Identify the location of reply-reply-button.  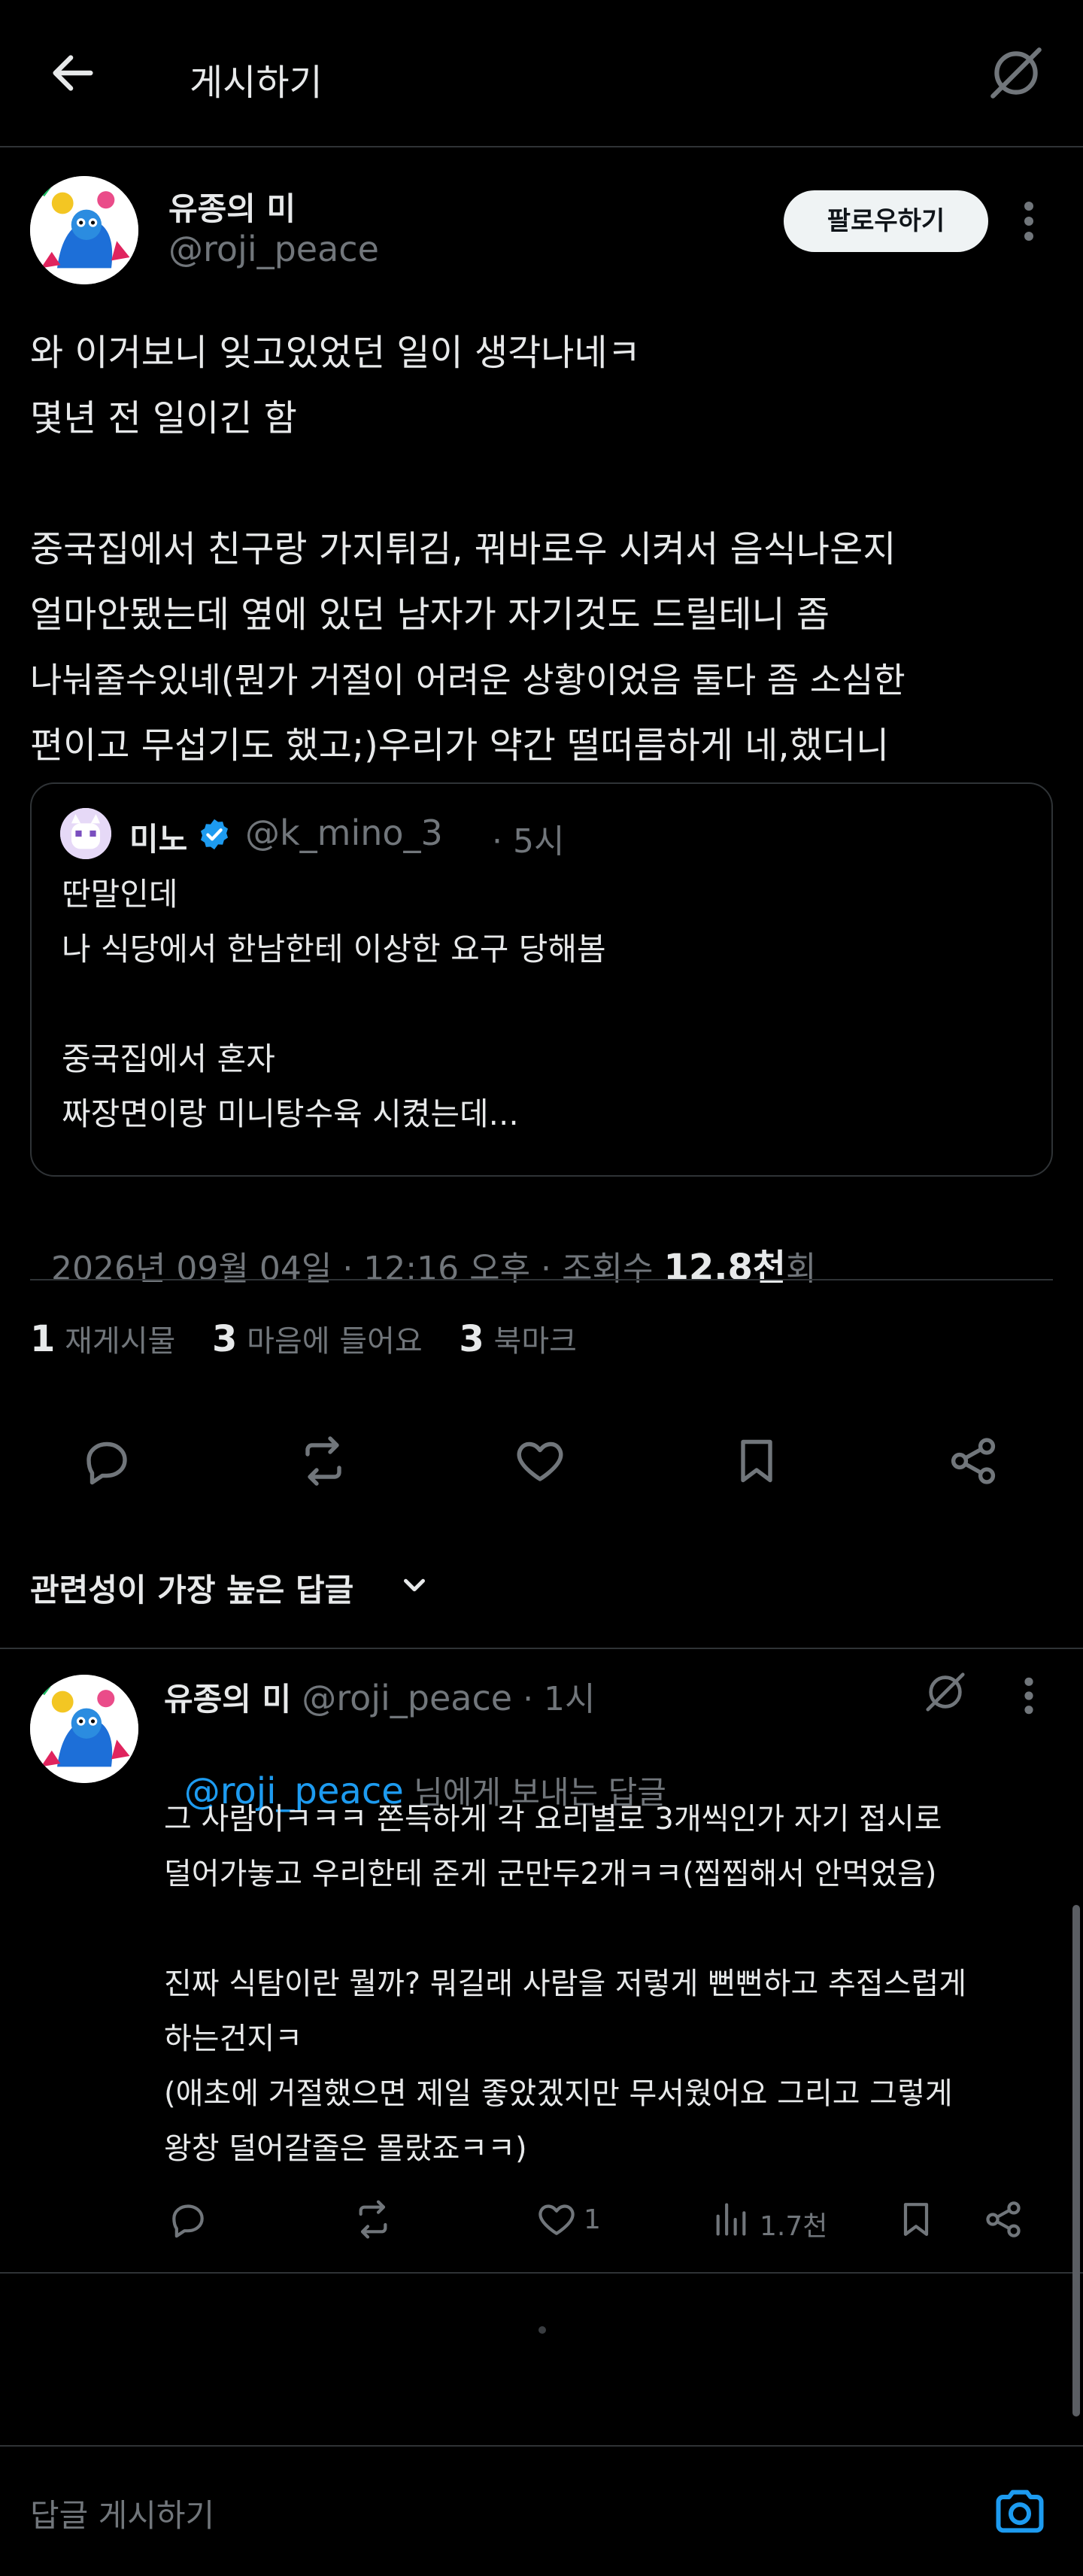
(188, 2219).